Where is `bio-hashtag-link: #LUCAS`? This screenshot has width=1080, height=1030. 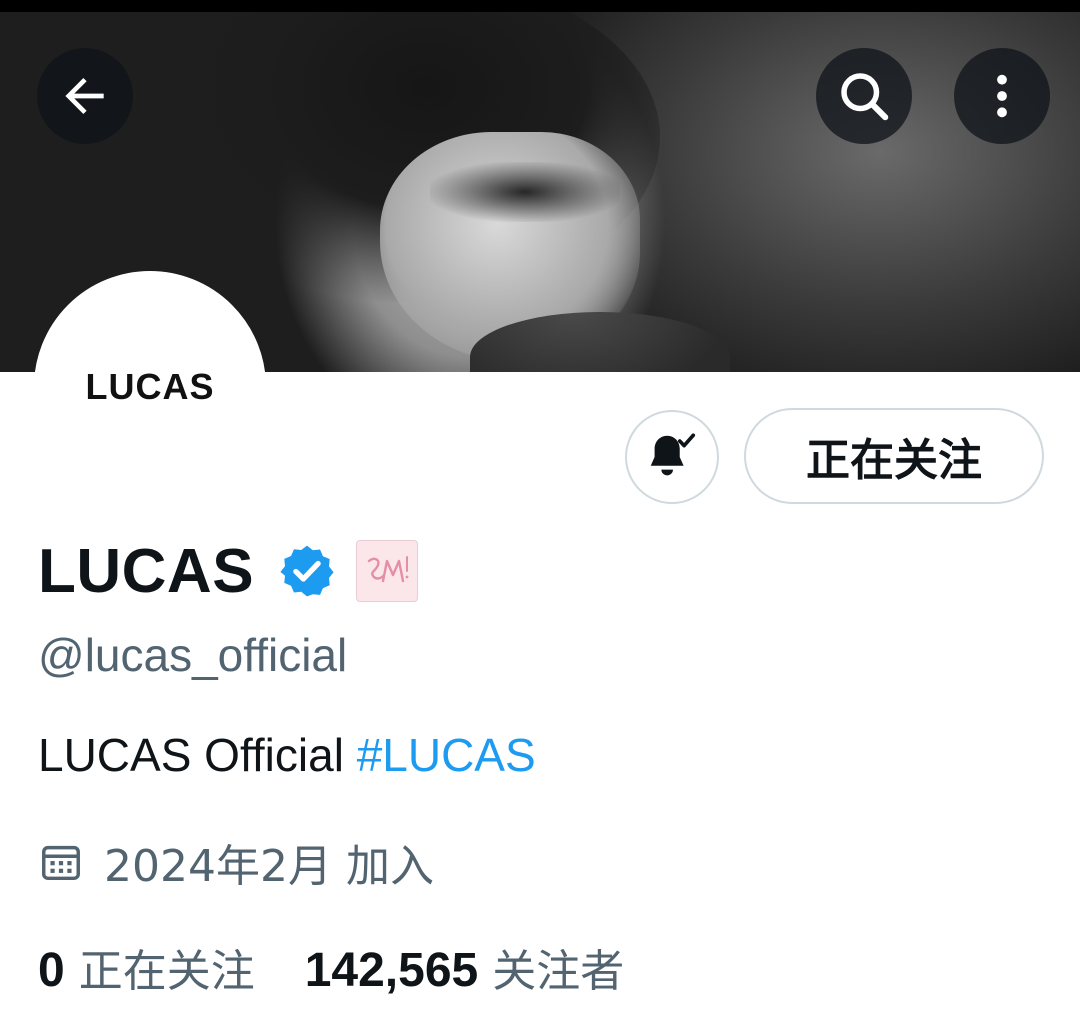
bio-hashtag-link: #LUCAS is located at coordinates (446, 755).